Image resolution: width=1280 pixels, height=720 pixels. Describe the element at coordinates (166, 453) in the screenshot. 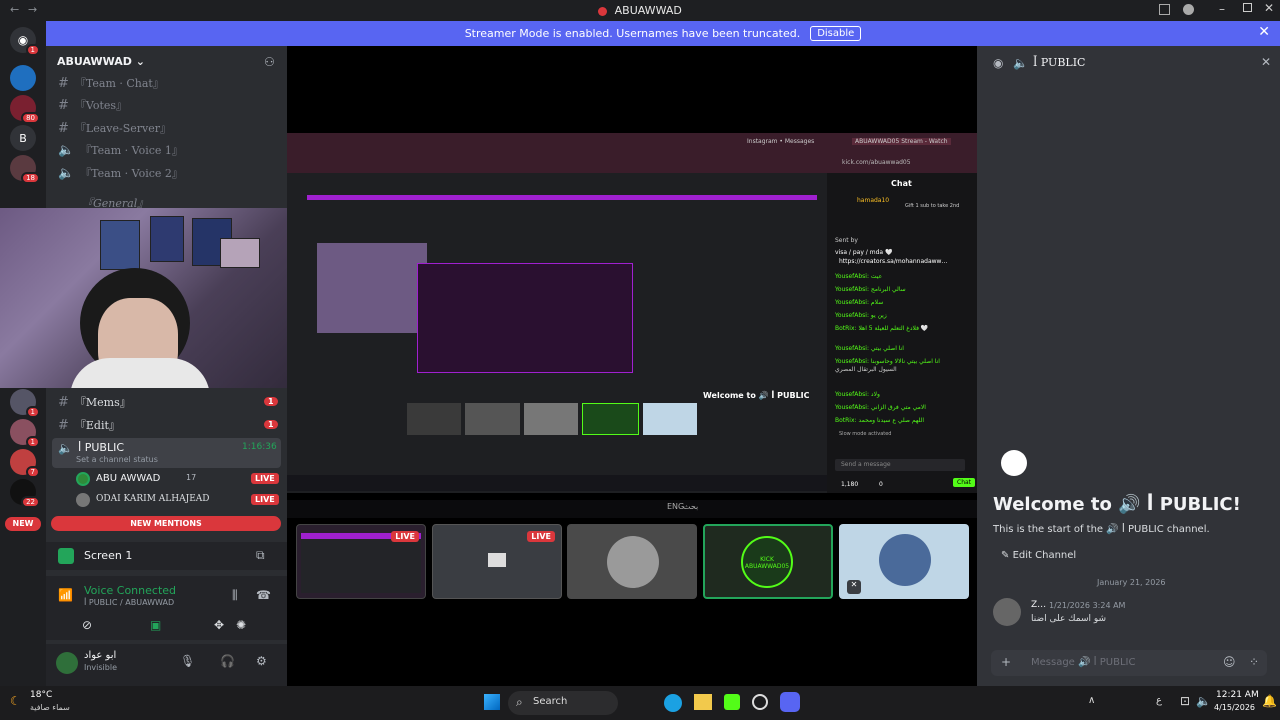

I see `voice-channel-public: 🔈 ꟾ PUBLIC 1:16:36 Set a channel status` at that location.